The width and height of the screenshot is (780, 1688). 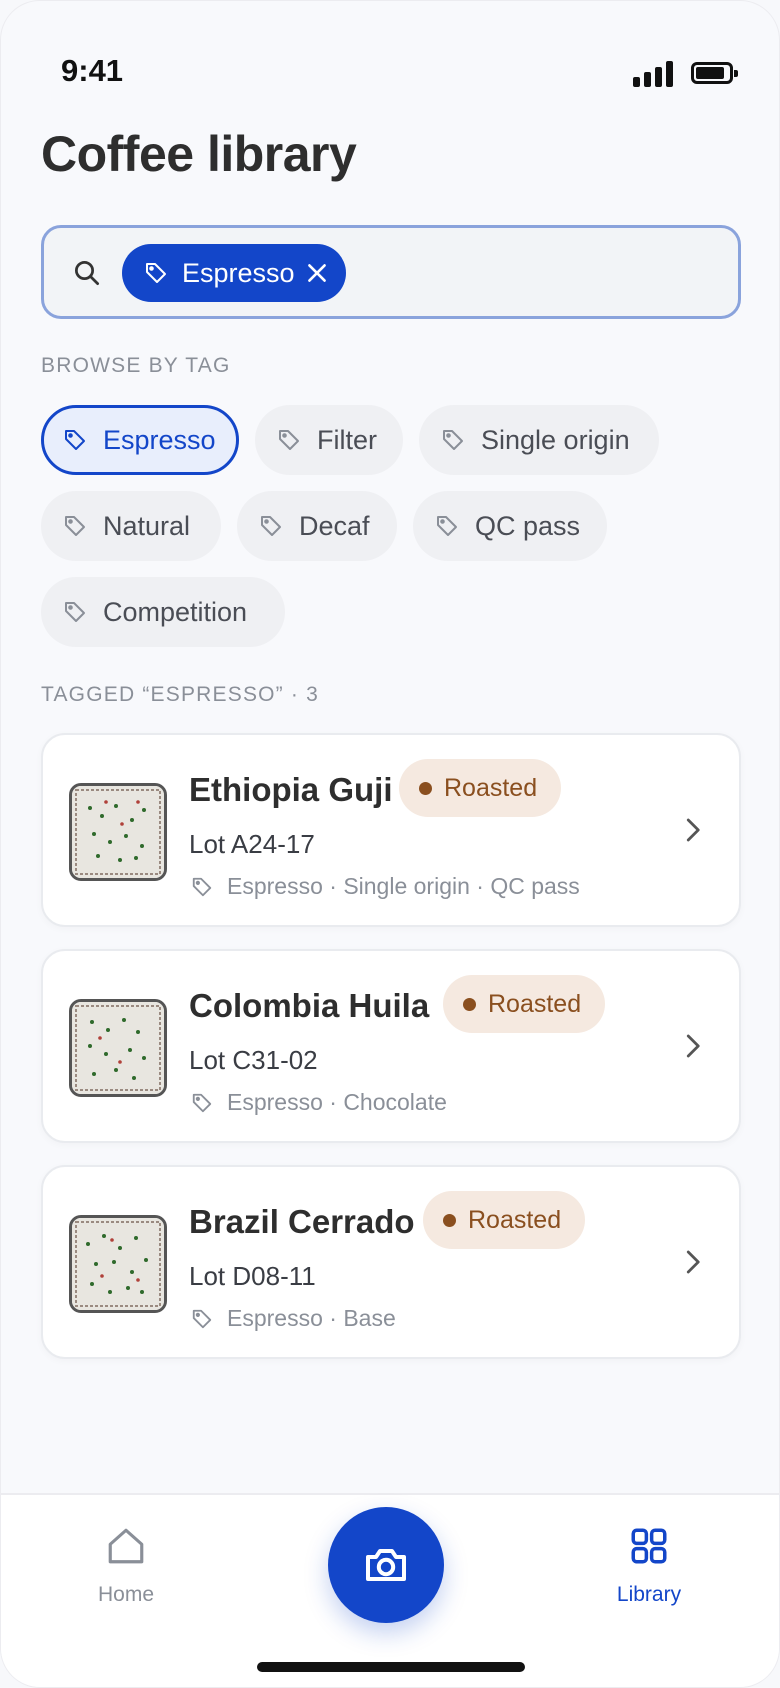 What do you see at coordinates (309, 1005) in the screenshot?
I see `coffee-name: Colombia Huila` at bounding box center [309, 1005].